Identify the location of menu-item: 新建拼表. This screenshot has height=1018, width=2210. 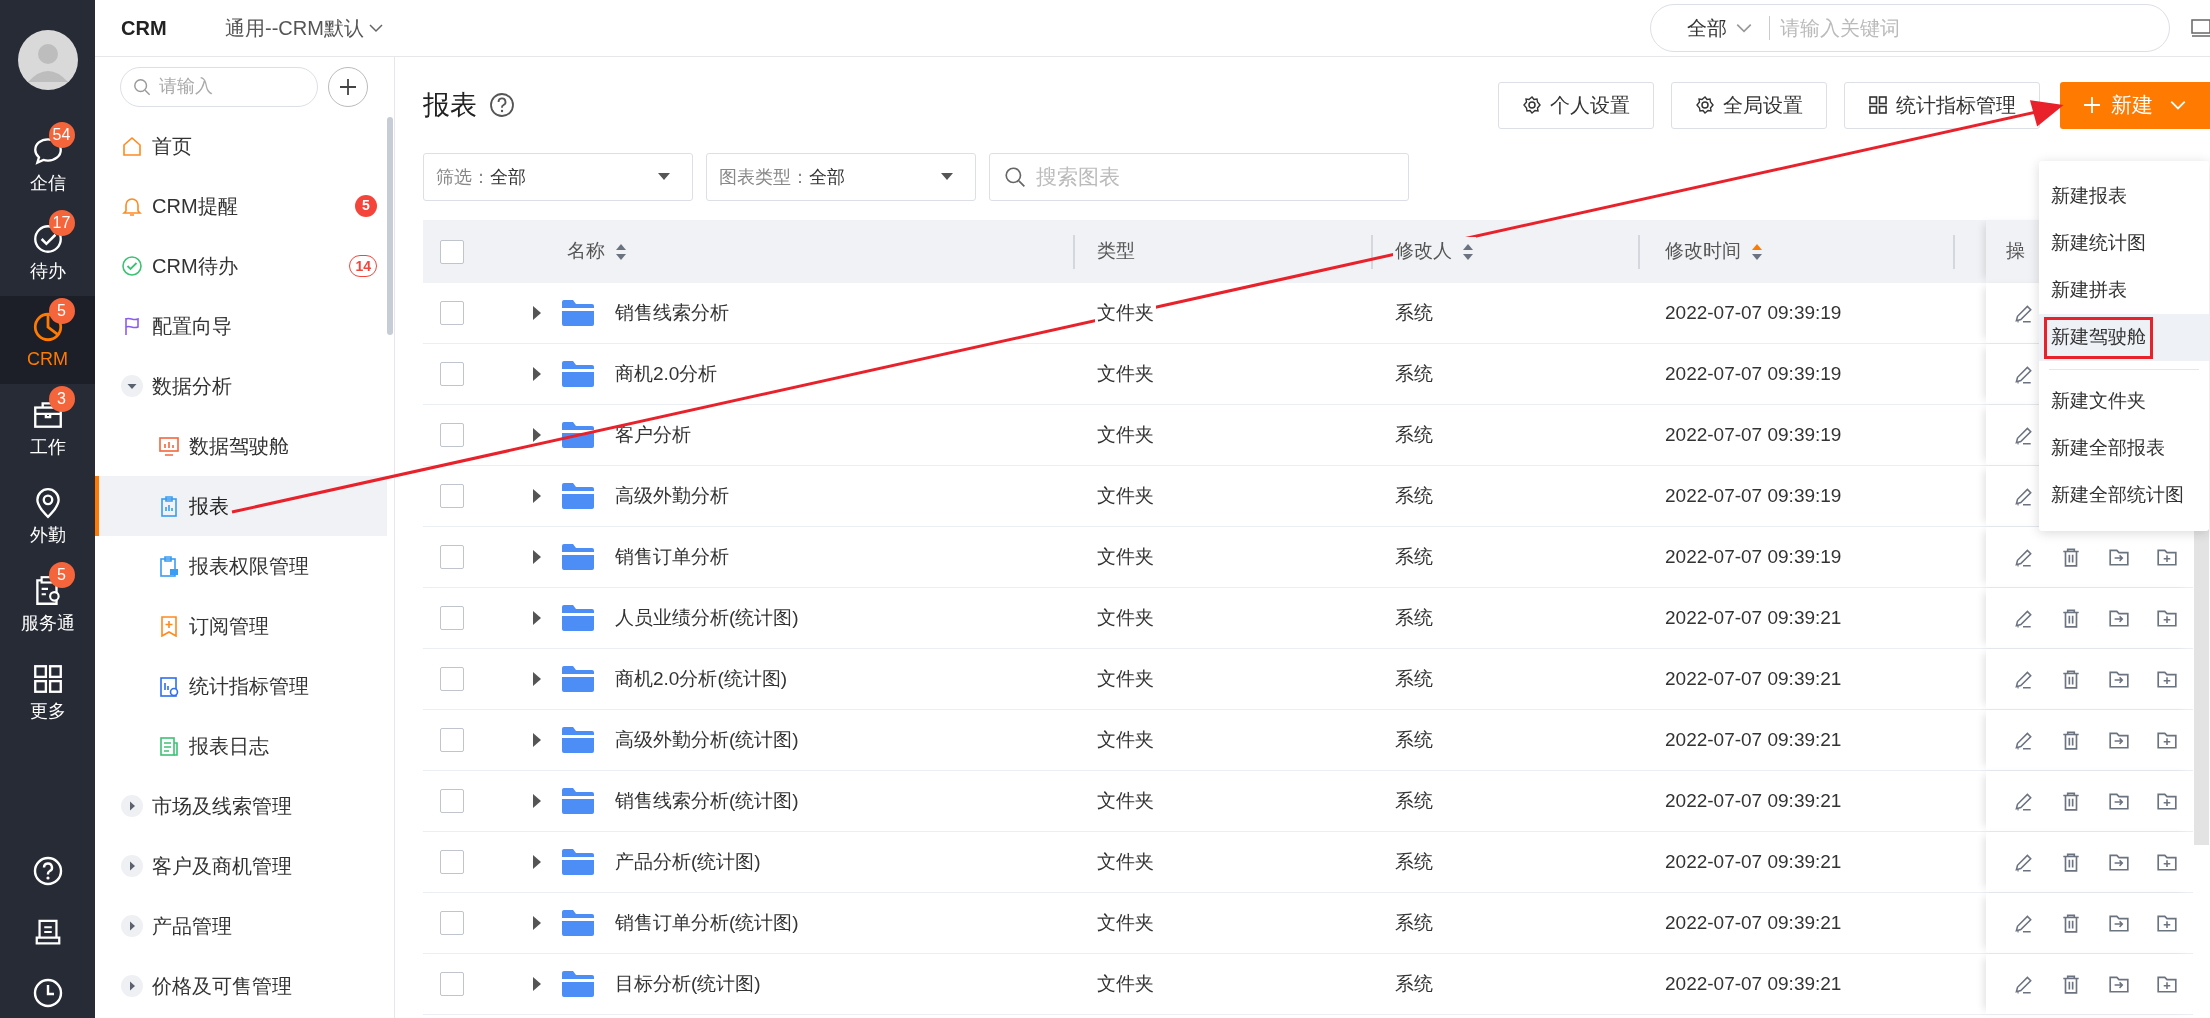
(2124, 290).